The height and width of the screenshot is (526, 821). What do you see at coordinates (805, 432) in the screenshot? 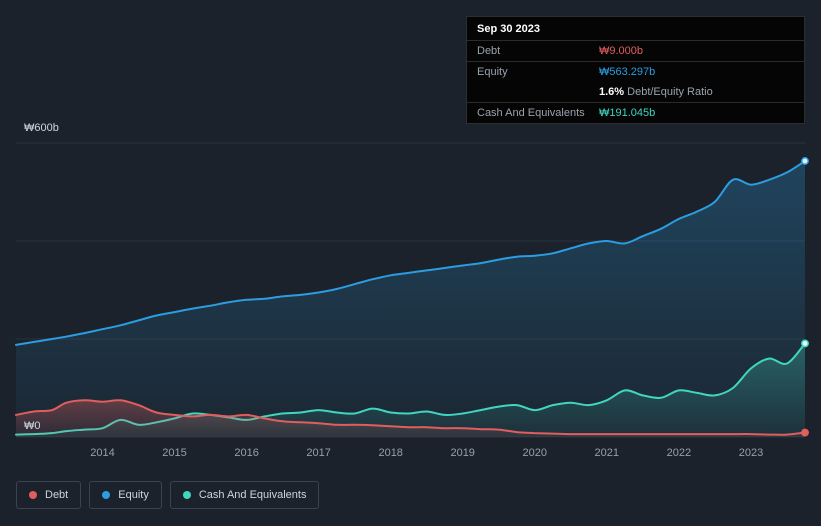
I see `debt-end-dot` at bounding box center [805, 432].